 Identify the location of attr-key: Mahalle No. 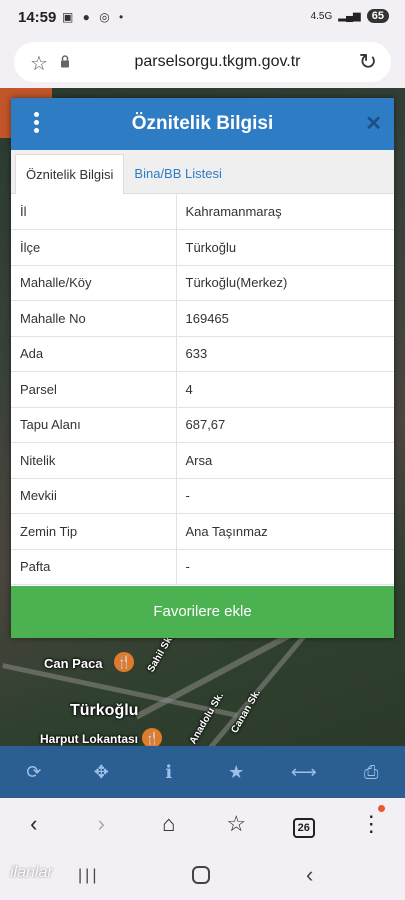
(94, 318).